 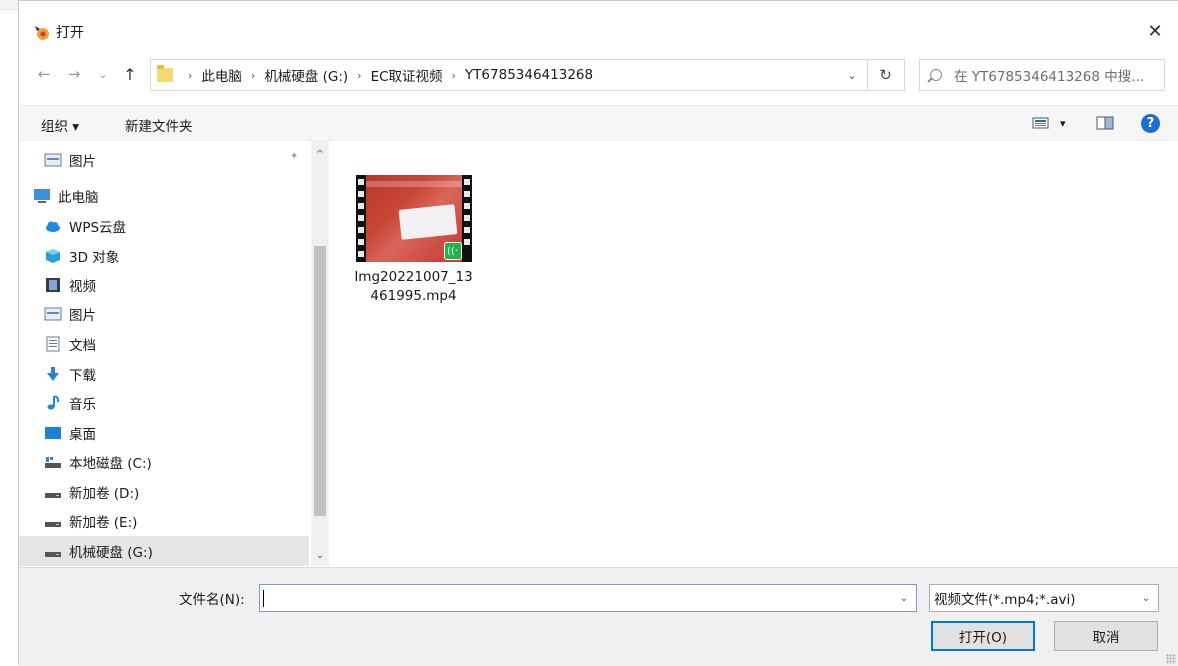 I want to click on breadcrumb-item-this-pc: 此电脑, so click(x=221, y=75).